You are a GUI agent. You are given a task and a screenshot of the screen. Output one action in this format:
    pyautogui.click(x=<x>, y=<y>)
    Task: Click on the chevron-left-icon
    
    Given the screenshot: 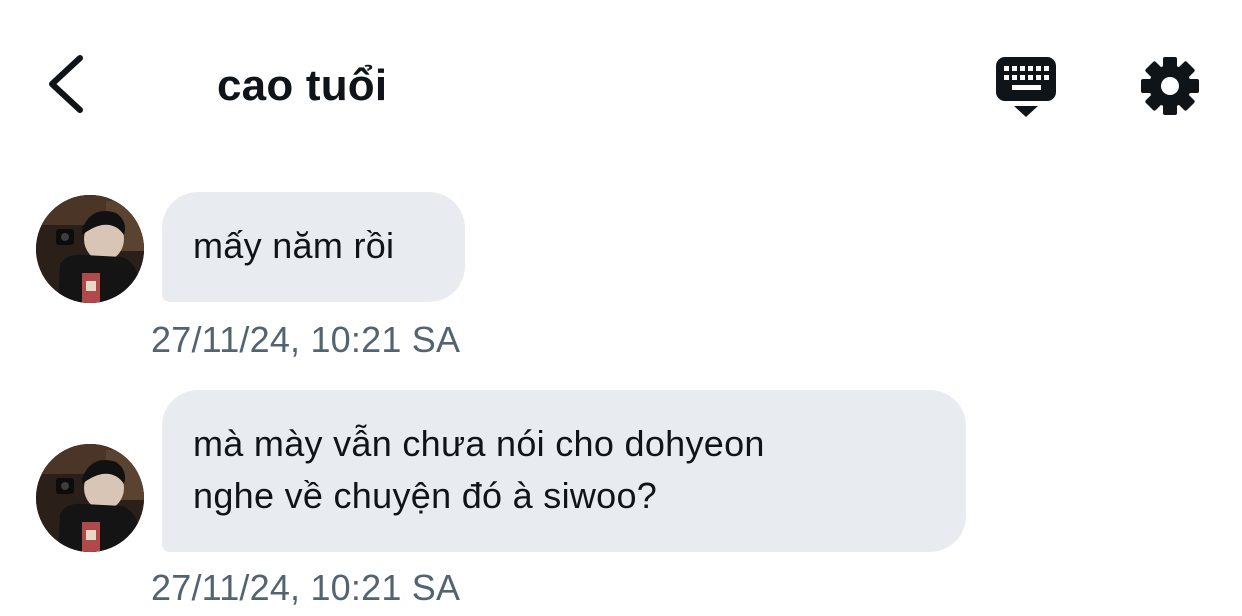 What is the action you would take?
    pyautogui.click(x=66, y=84)
    